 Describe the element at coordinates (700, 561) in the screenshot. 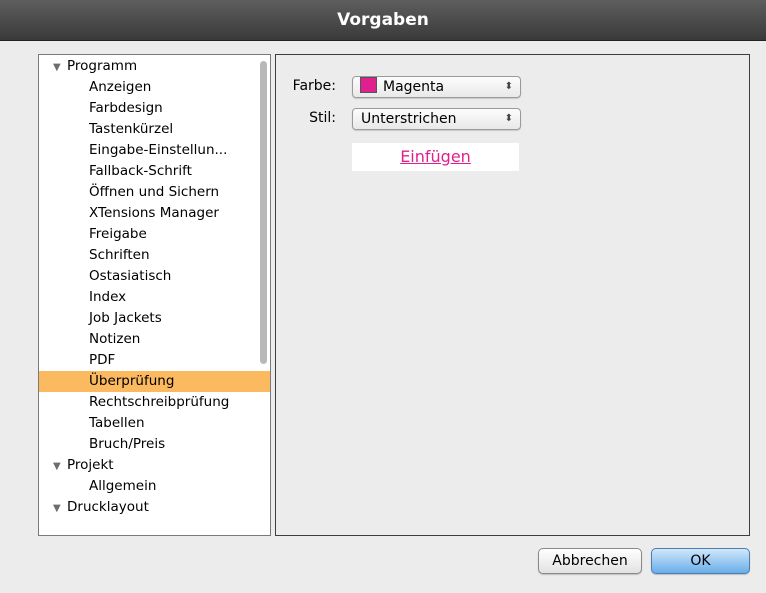

I see `ok-button: OK` at that location.